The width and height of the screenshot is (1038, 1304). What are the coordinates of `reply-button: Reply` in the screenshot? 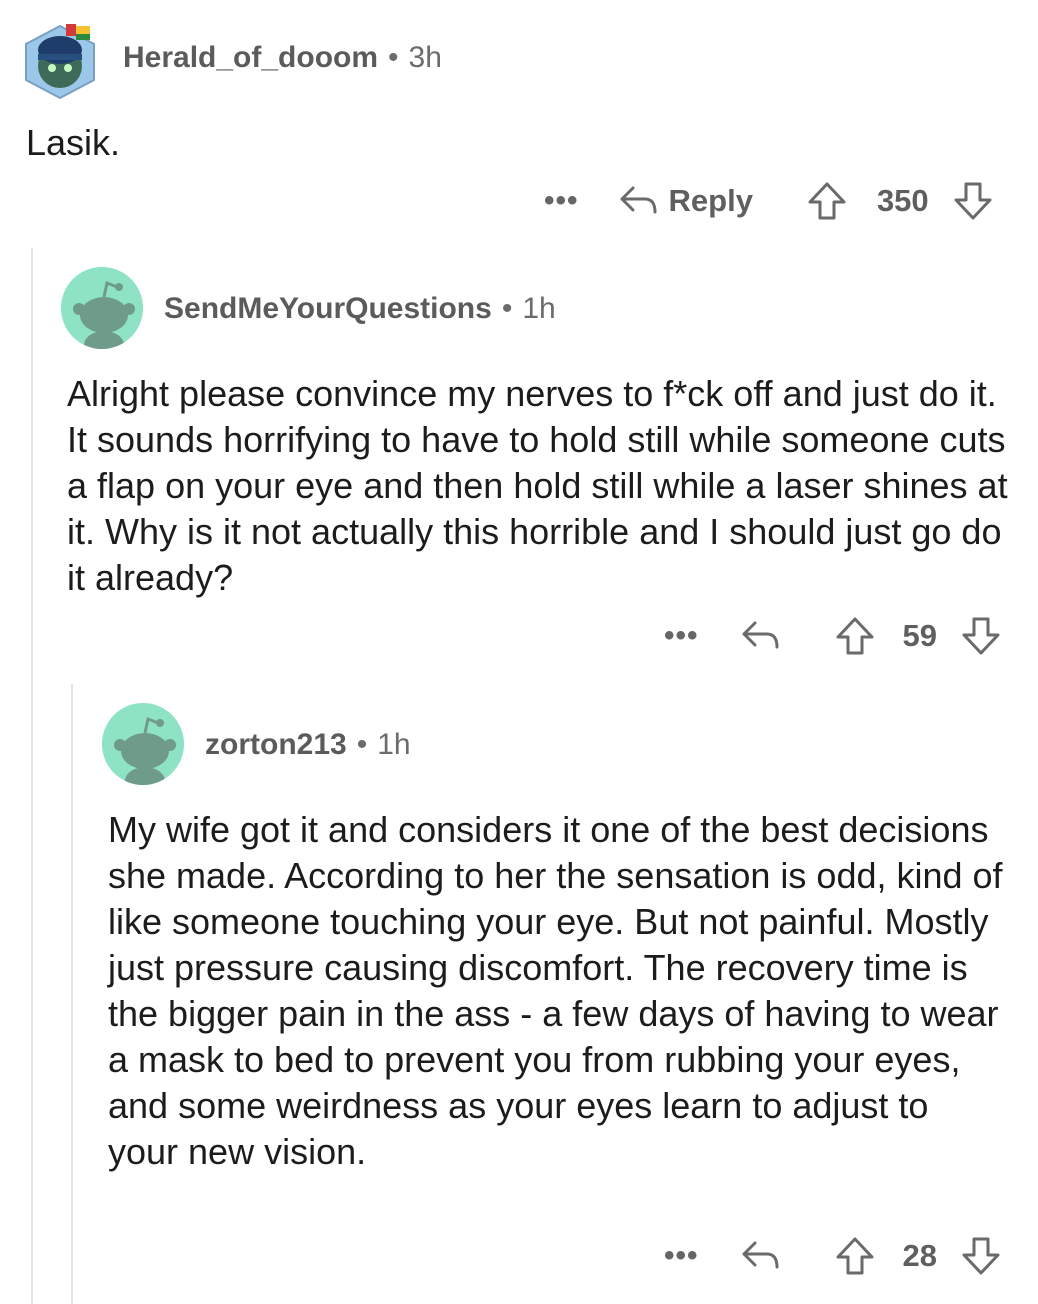 It's located at (686, 201).